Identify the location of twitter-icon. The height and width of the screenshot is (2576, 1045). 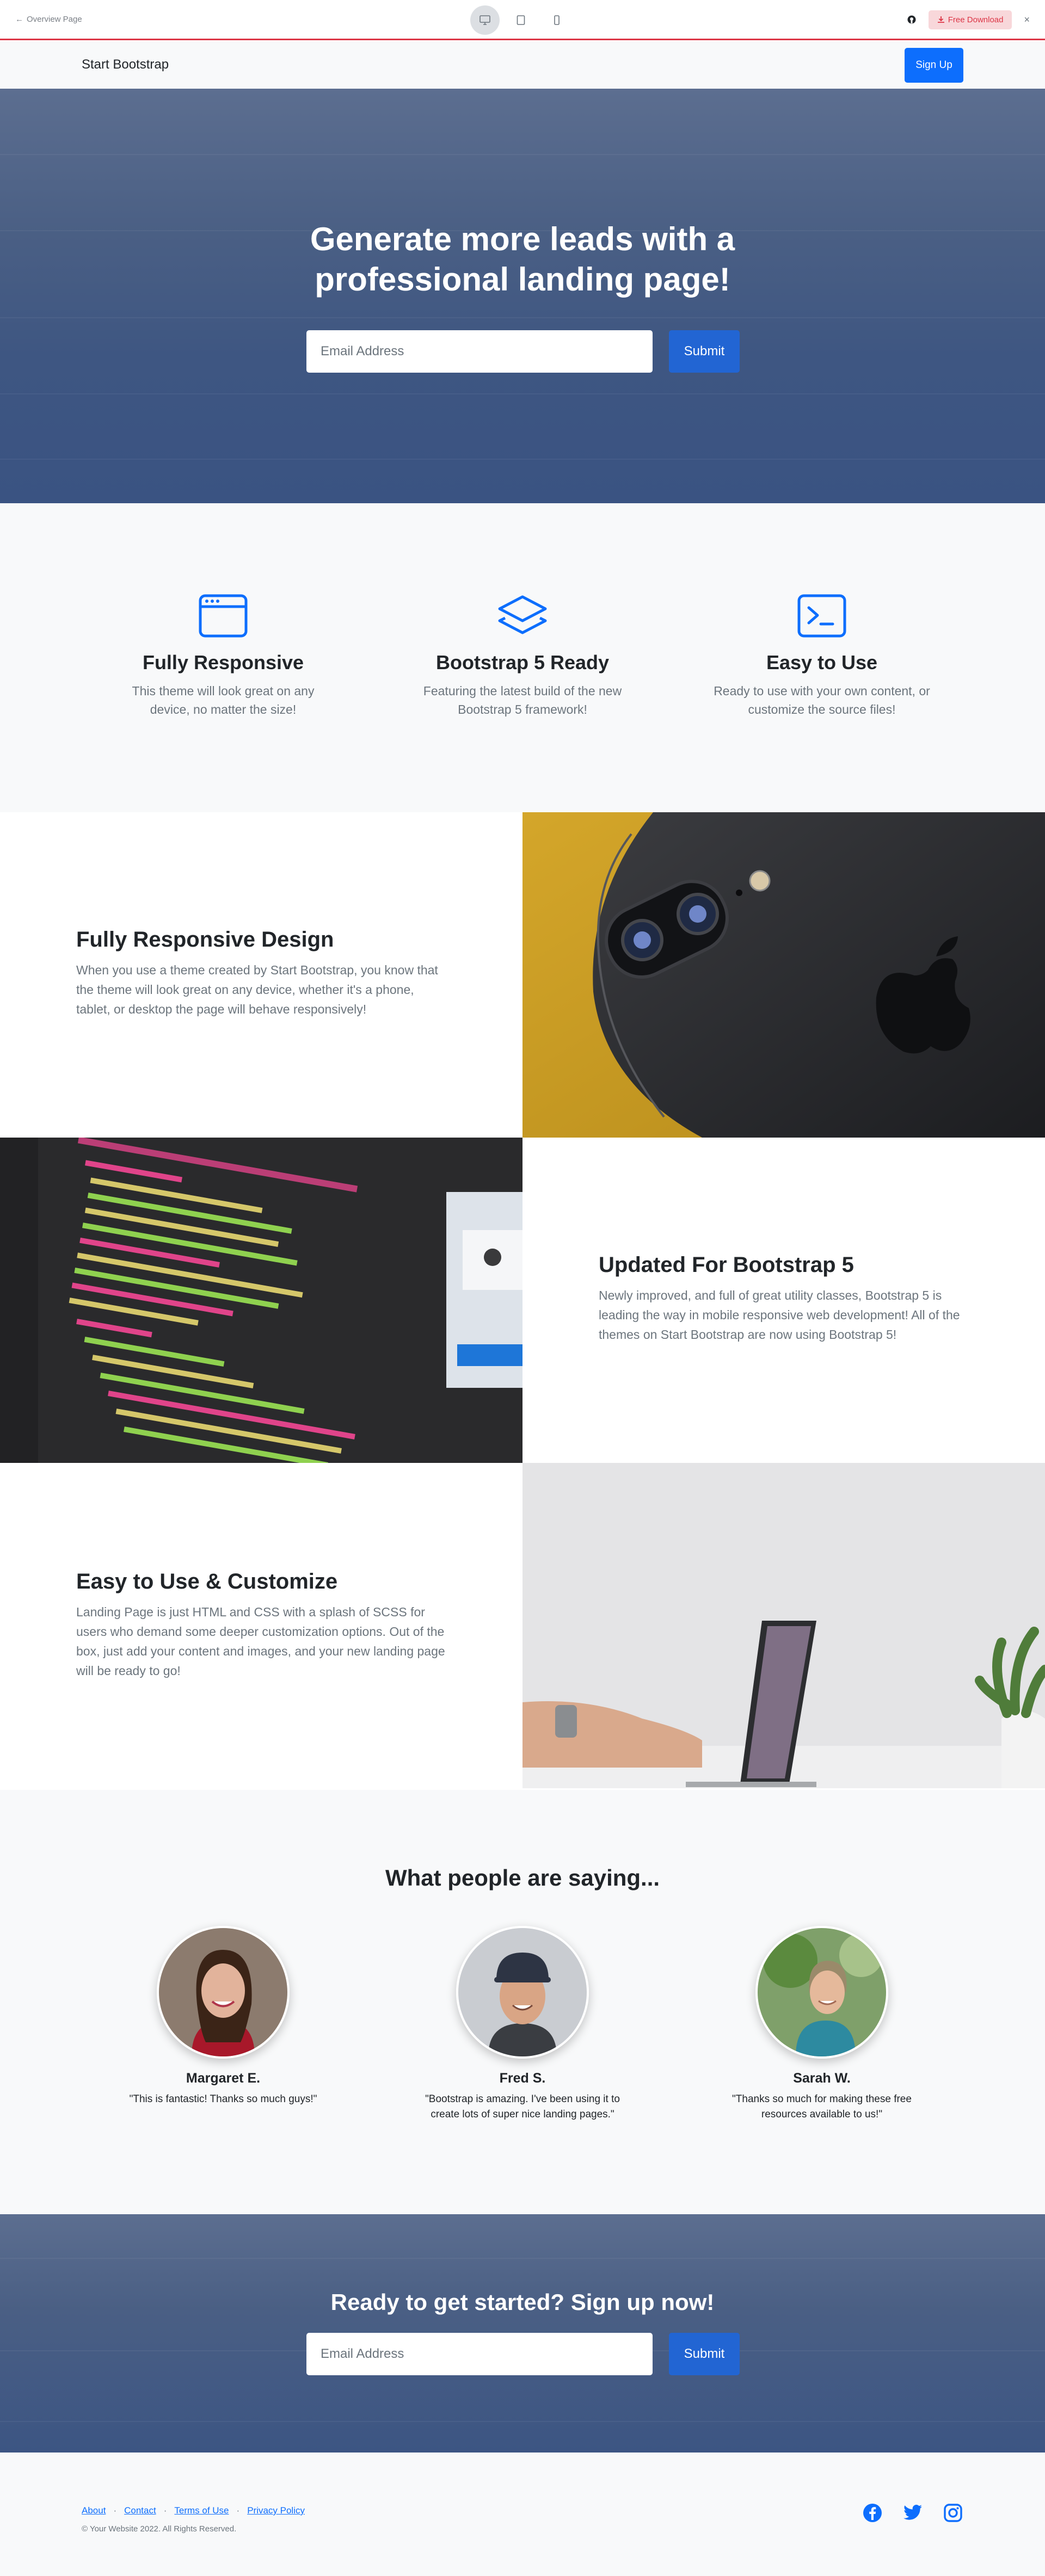
(913, 2513).